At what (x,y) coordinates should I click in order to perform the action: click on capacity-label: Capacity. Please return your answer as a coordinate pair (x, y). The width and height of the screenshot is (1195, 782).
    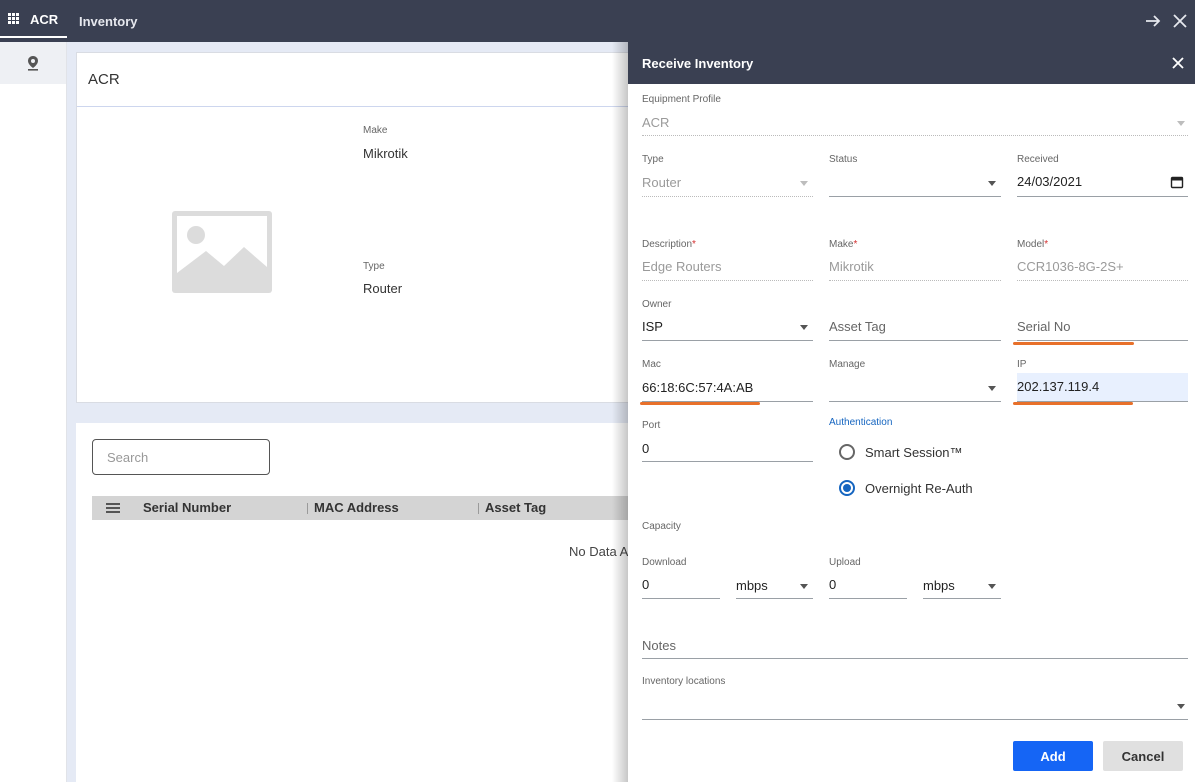
    Looking at the image, I should click on (661, 526).